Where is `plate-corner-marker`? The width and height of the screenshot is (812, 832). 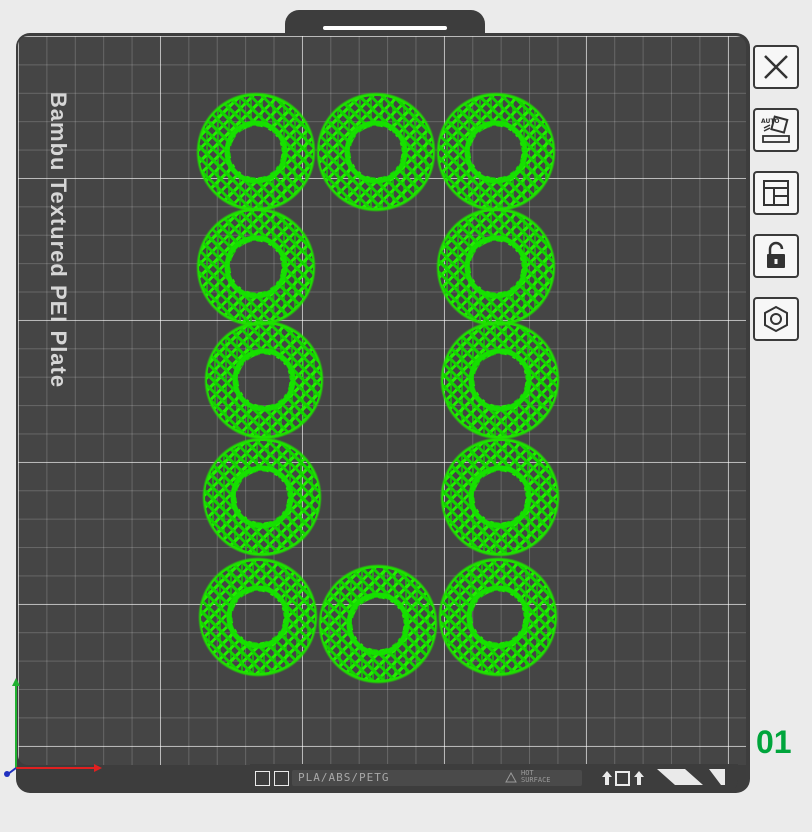
plate-corner-marker is located at coordinates (691, 777).